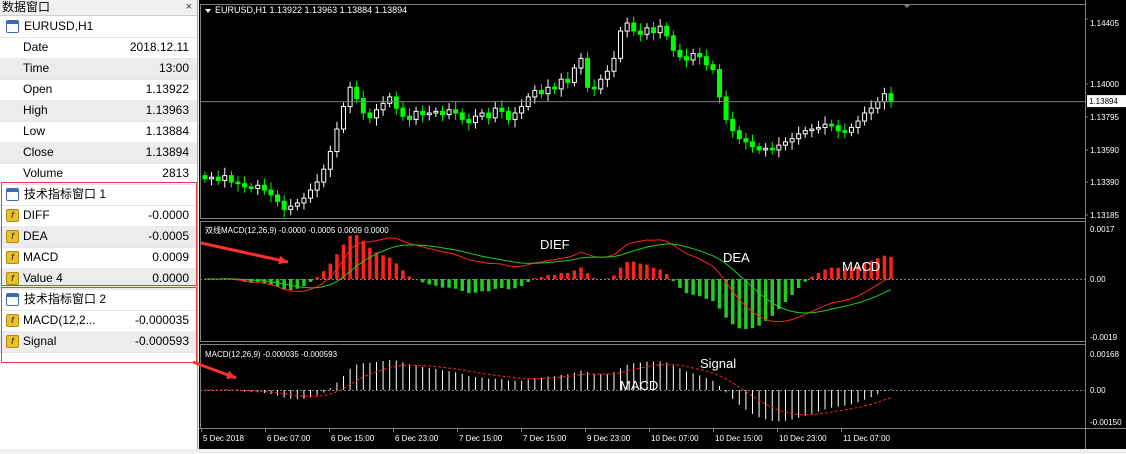  Describe the element at coordinates (1106, 422) in the screenshot. I see `macd2-axis-label: -0.00150` at that location.